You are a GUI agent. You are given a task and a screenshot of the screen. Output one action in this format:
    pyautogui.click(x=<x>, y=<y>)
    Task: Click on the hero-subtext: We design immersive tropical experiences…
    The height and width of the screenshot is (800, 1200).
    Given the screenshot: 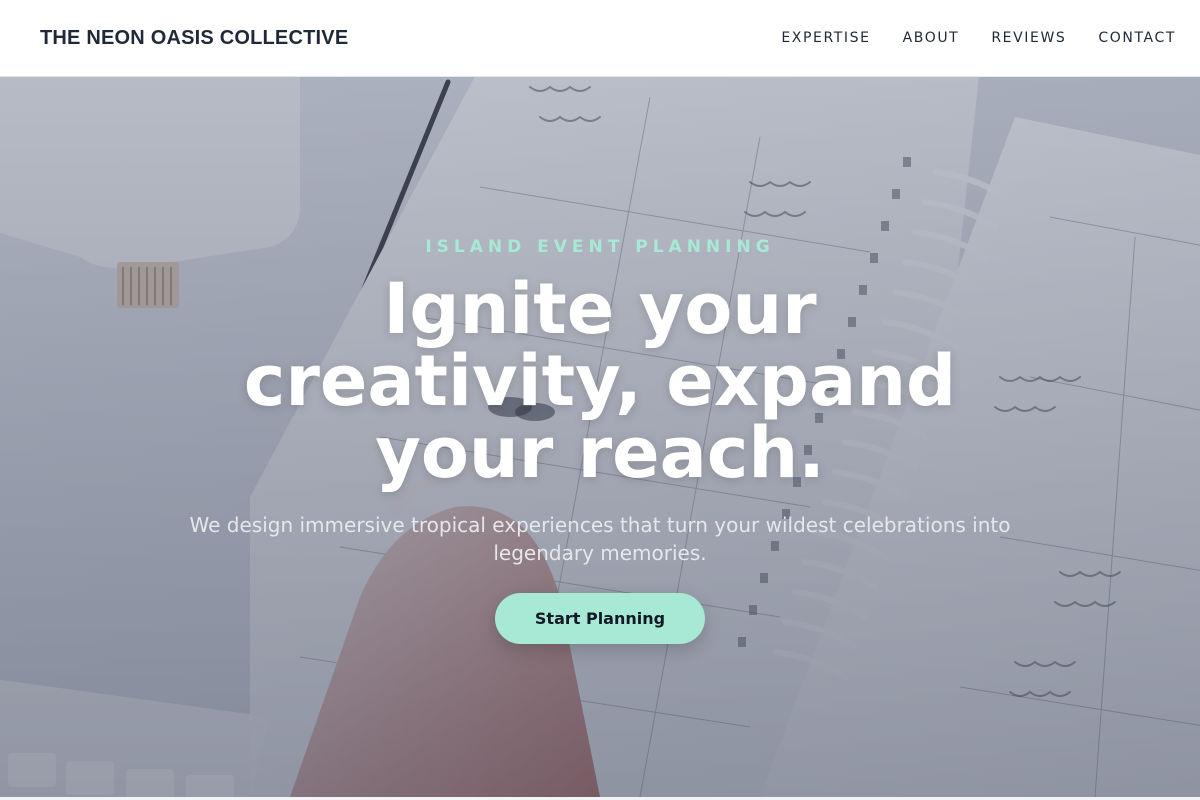 What is the action you would take?
    pyautogui.click(x=600, y=539)
    